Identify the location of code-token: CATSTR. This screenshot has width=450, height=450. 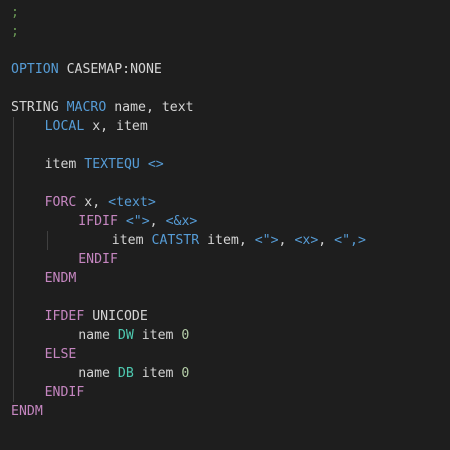
(175, 240).